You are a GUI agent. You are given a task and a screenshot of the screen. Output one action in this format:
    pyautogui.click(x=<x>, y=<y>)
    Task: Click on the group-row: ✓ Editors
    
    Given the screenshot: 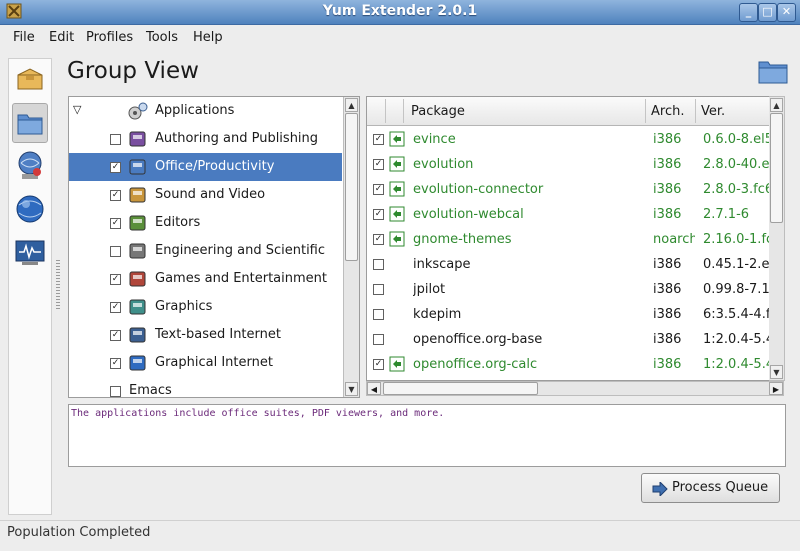 What is the action you would take?
    pyautogui.click(x=205, y=223)
    